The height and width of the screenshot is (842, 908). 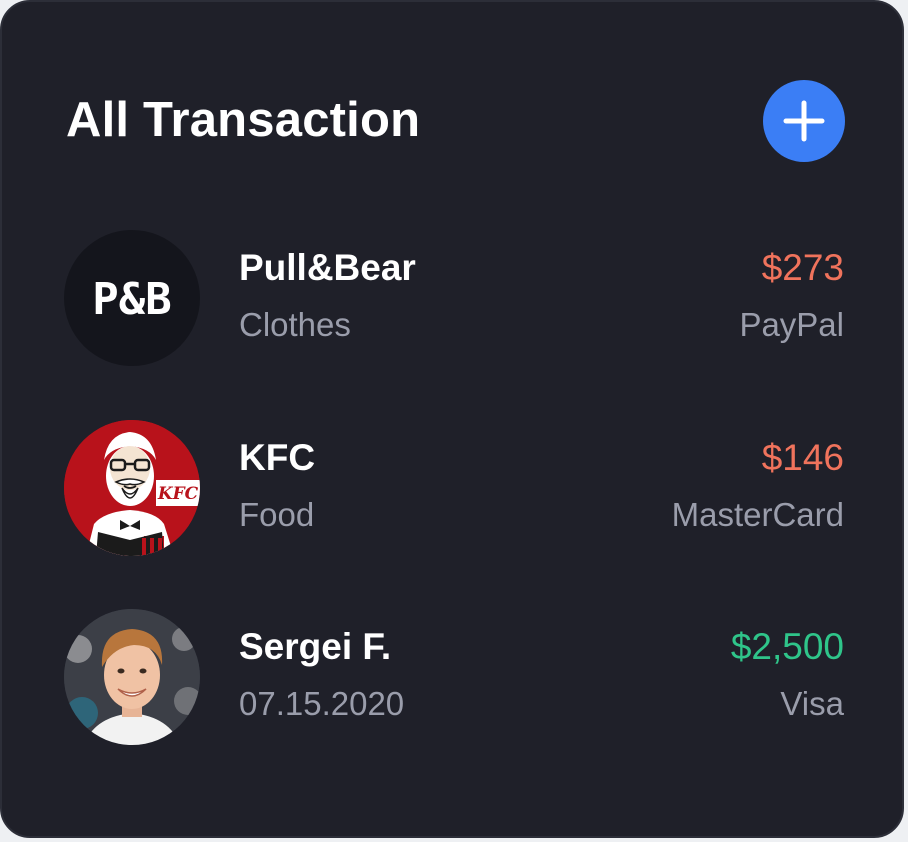 I want to click on logo-text: P&B, so click(x=131, y=299).